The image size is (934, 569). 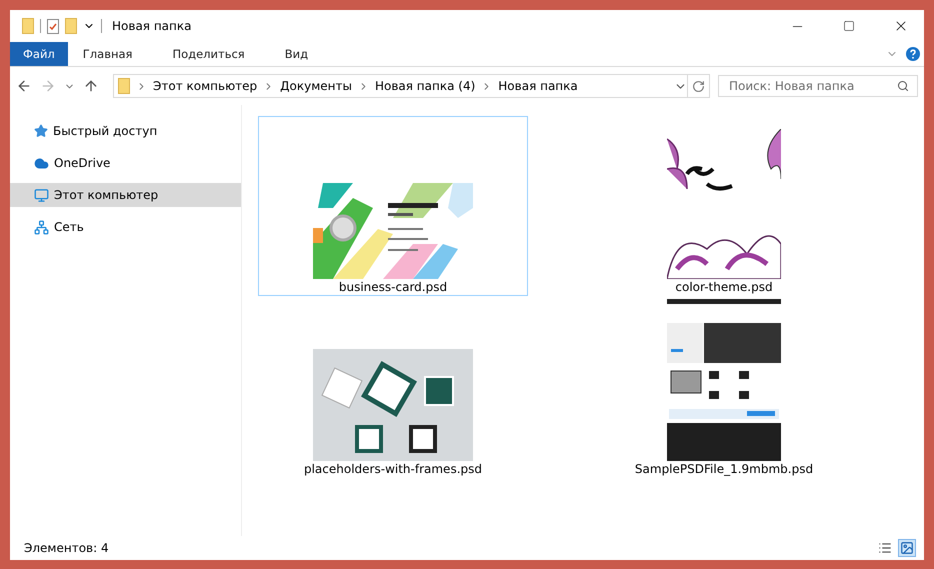 What do you see at coordinates (316, 86) in the screenshot?
I see `breadcrumb-item: Документы` at bounding box center [316, 86].